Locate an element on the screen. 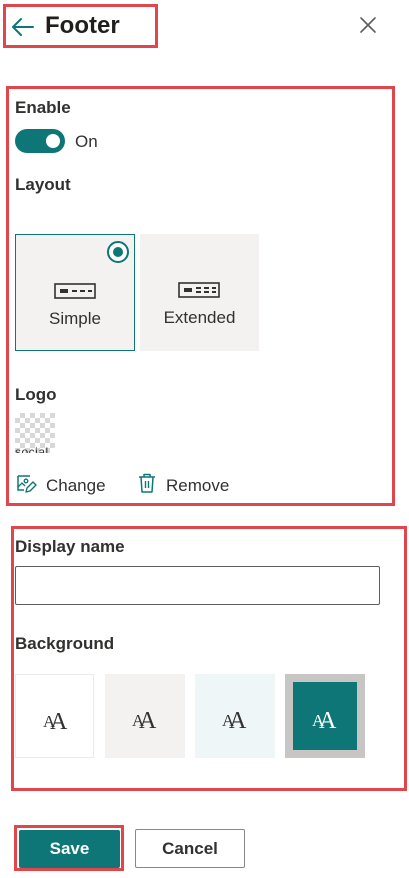 Image resolution: width=409 pixels, height=878 pixels. close-icon is located at coordinates (368, 25).